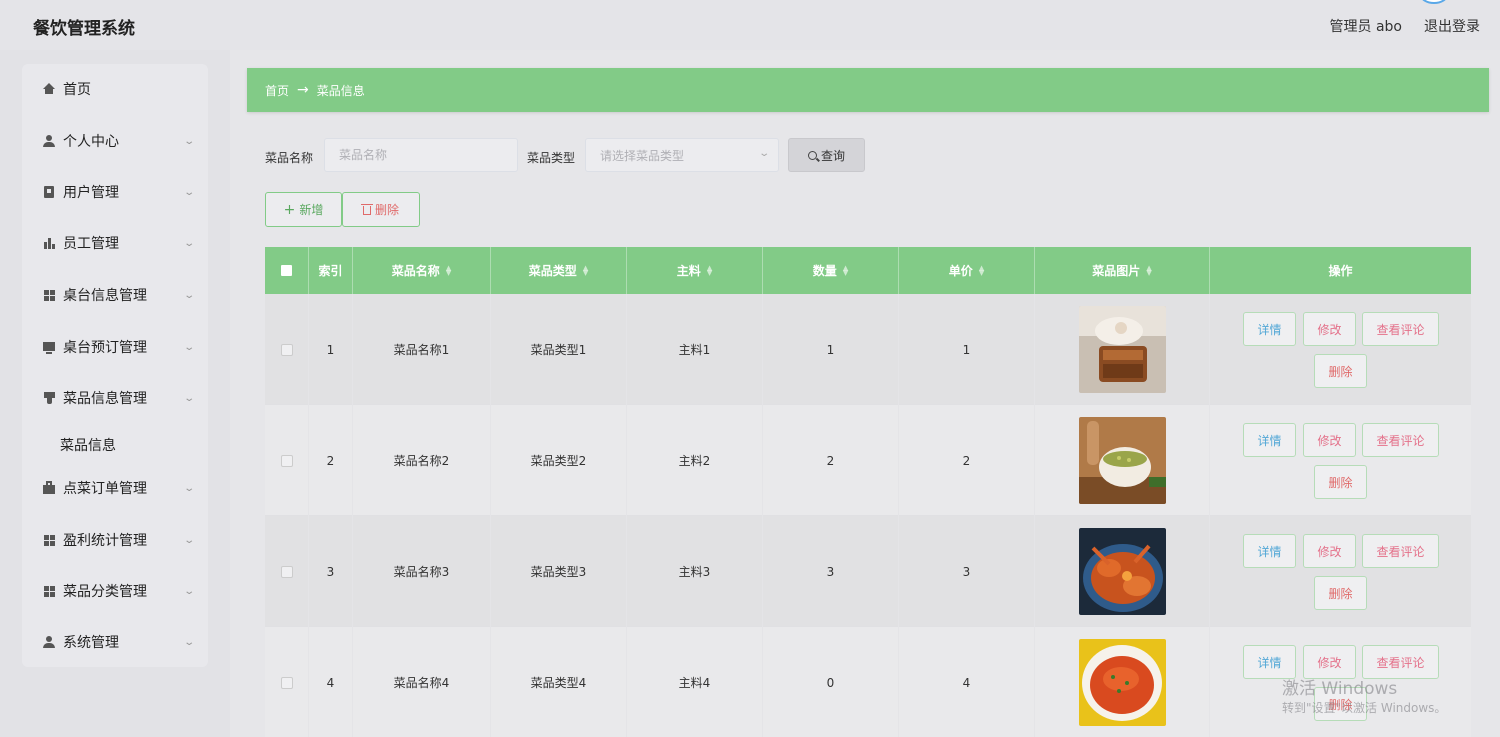 This screenshot has width=1500, height=737. I want to click on sidebar-item-user-management: 用户管理 ⌄, so click(115, 192).